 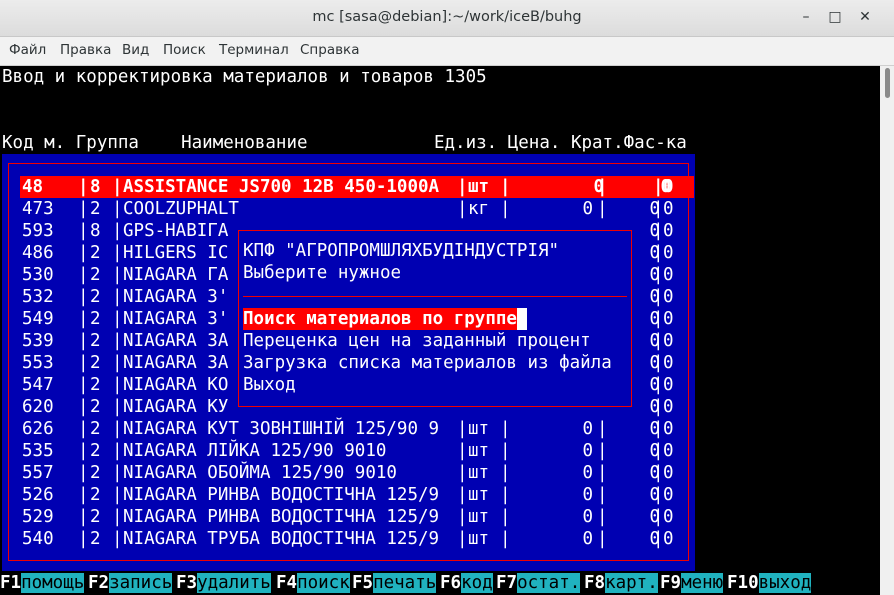 I want to click on close-button: ✕, so click(x=865, y=17).